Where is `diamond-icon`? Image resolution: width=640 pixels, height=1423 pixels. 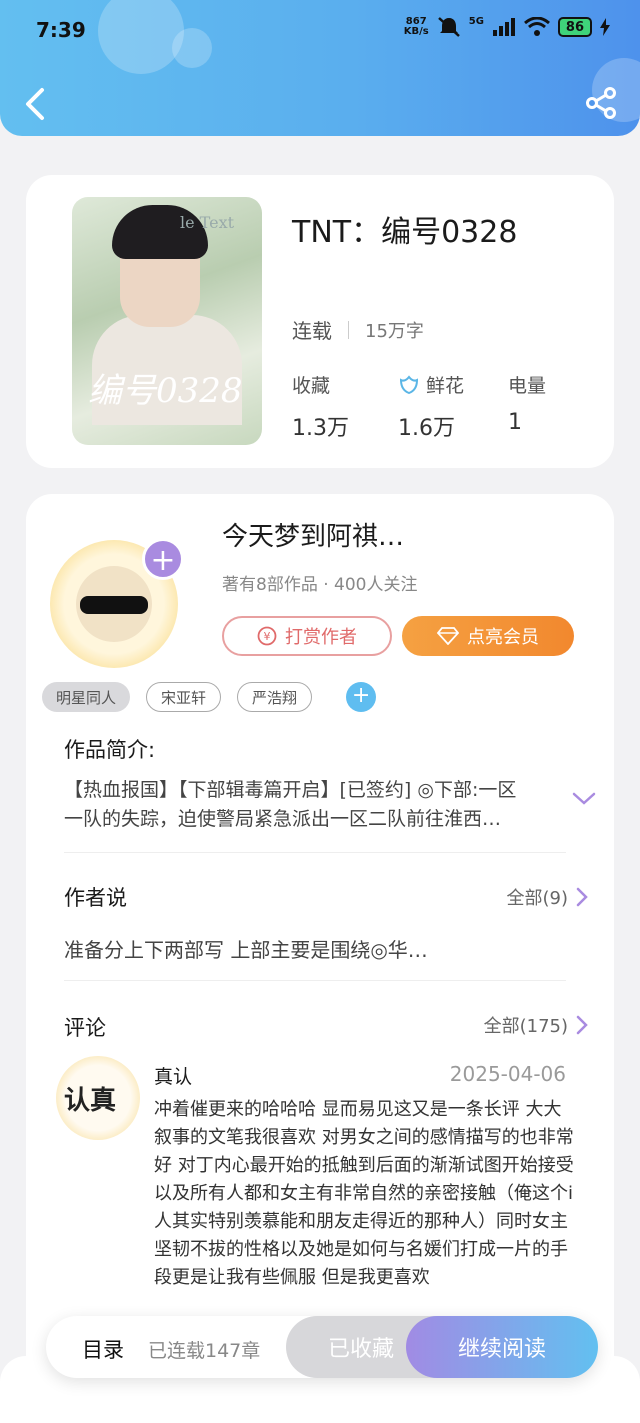
diamond-icon is located at coordinates (448, 636).